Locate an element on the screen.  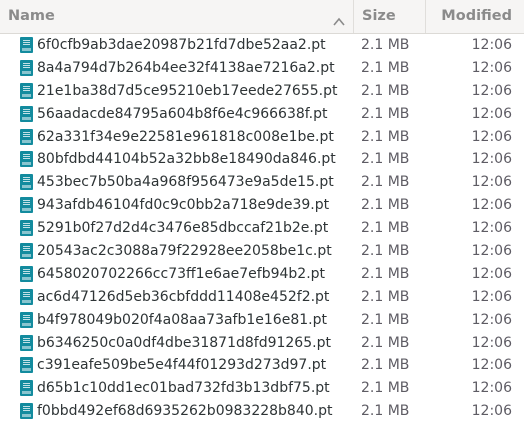
file-name: b6346250c0a0df4dbe31871d8fd91265.pt is located at coordinates (184, 342).